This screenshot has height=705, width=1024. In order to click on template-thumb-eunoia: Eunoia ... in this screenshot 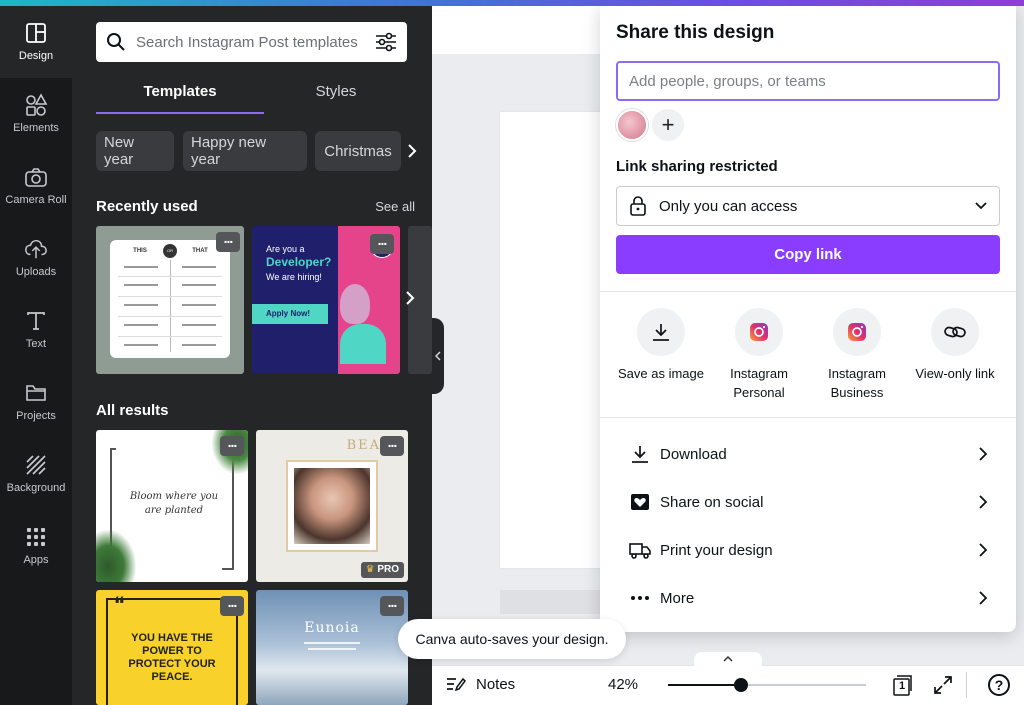, I will do `click(332, 647)`.